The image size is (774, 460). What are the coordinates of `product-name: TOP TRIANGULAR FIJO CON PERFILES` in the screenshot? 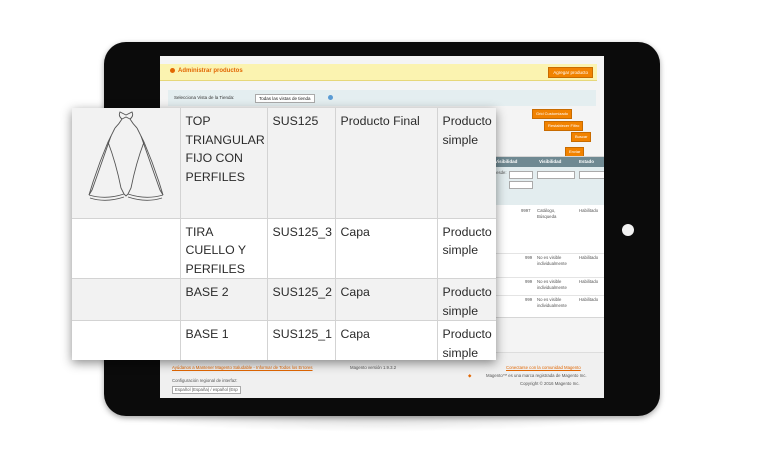 It's located at (224, 163).